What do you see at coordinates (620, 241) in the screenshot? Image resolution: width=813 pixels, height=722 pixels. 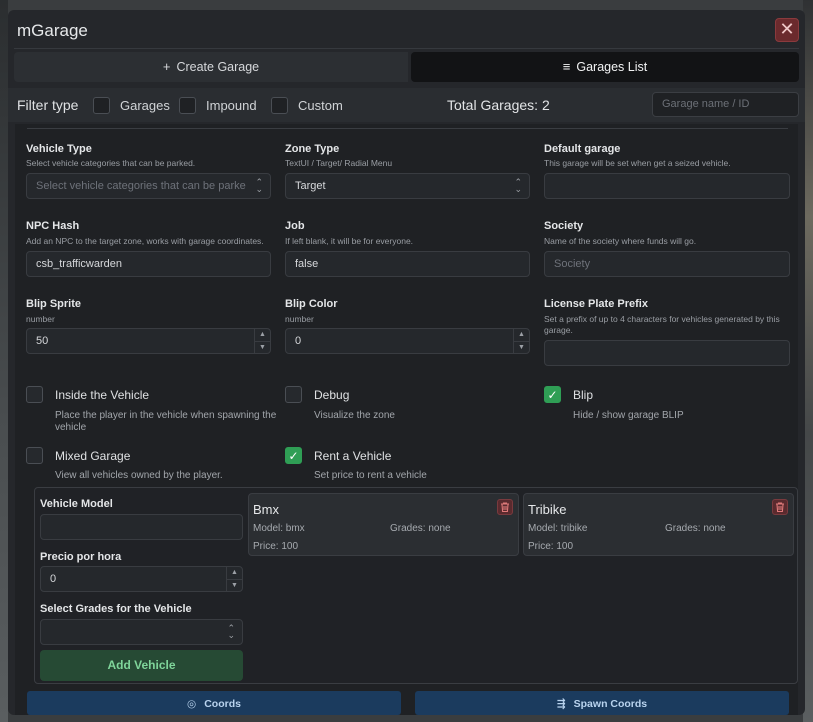 I see `society-desc: Name of the society where funds will go.` at bounding box center [620, 241].